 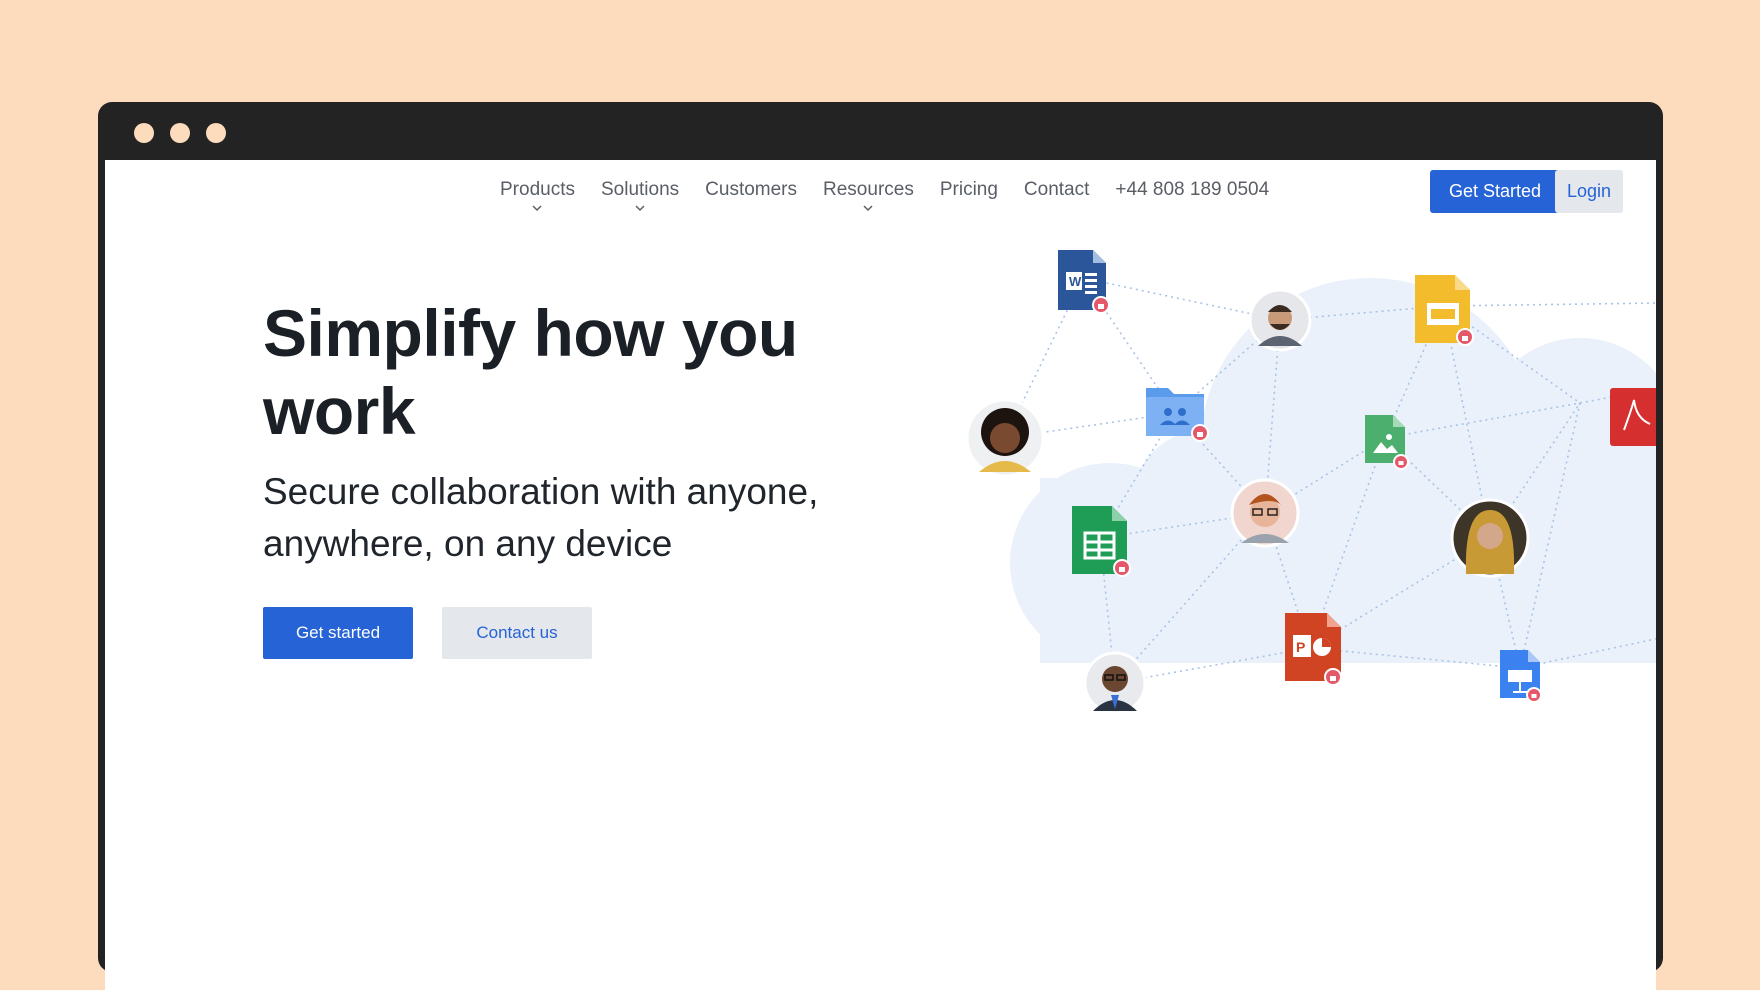 What do you see at coordinates (868, 195) in the screenshot?
I see `nav-item-resources: Resources` at bounding box center [868, 195].